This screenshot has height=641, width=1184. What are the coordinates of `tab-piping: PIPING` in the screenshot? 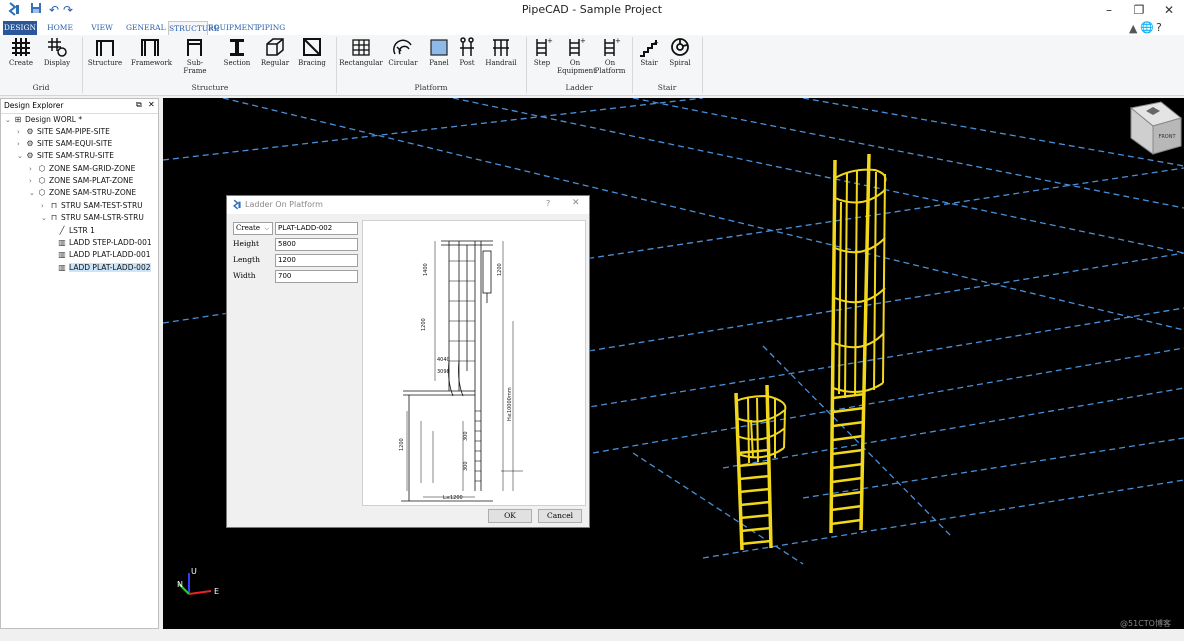 It's located at (271, 28).